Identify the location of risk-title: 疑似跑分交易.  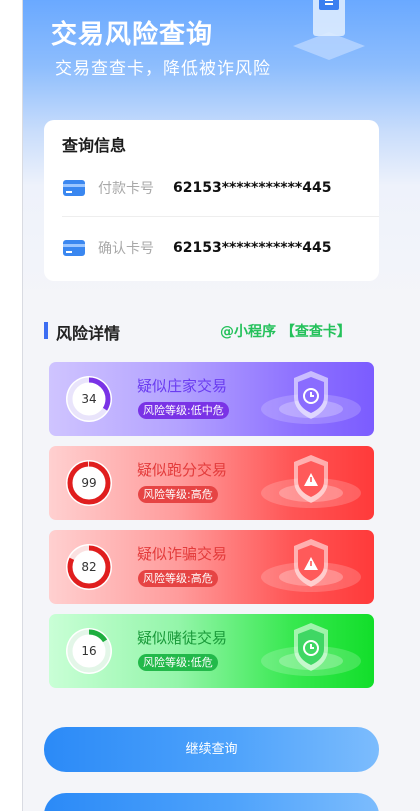
(182, 470).